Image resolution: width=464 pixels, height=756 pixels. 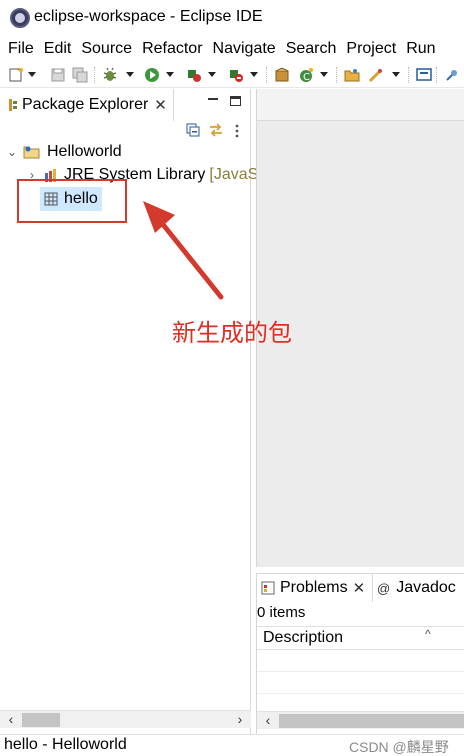 What do you see at coordinates (13, 105) in the screenshot?
I see `package-explorer-icon` at bounding box center [13, 105].